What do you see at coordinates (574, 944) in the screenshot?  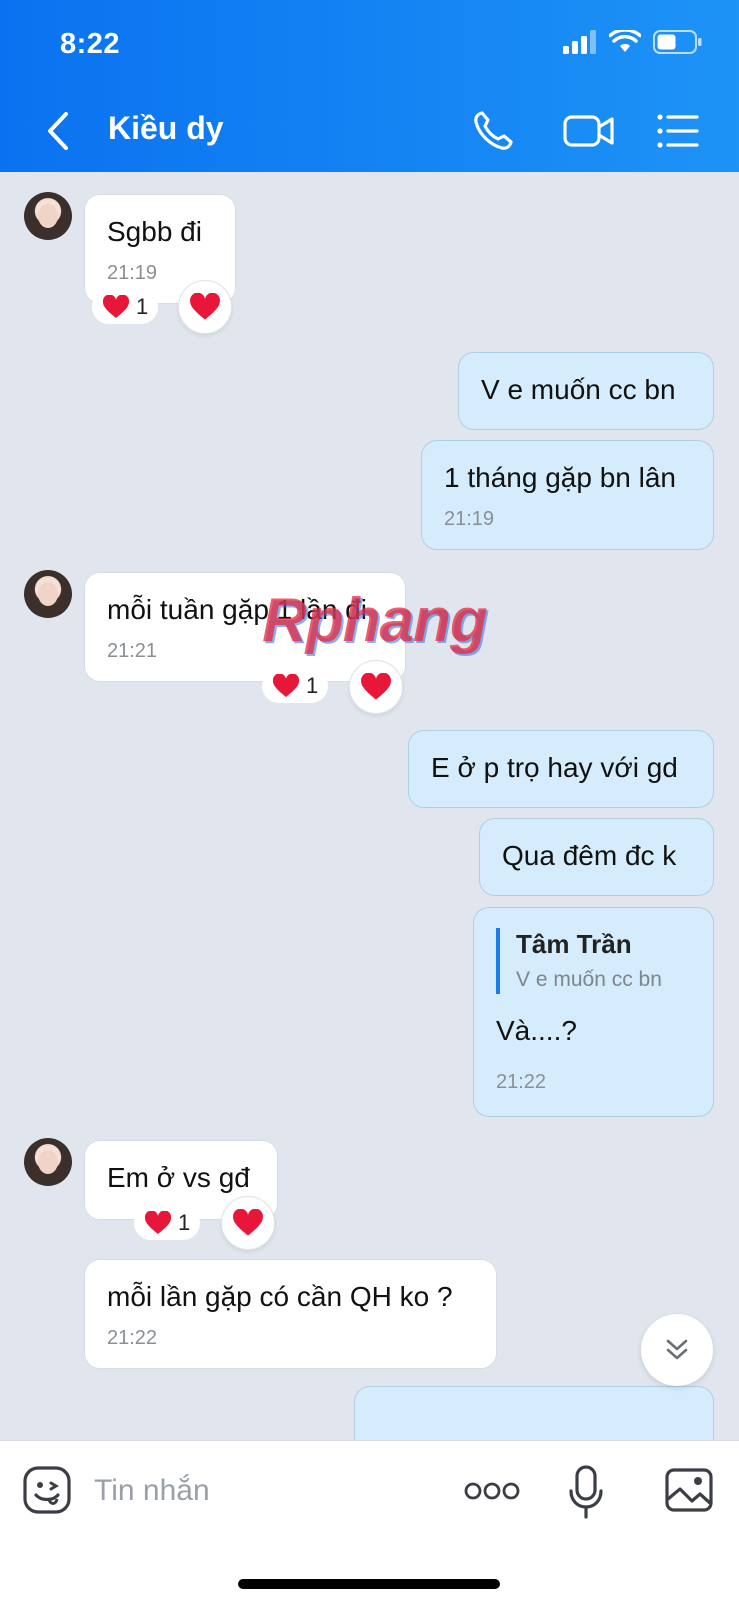 I see `quoted-sender: Tâm Trần` at bounding box center [574, 944].